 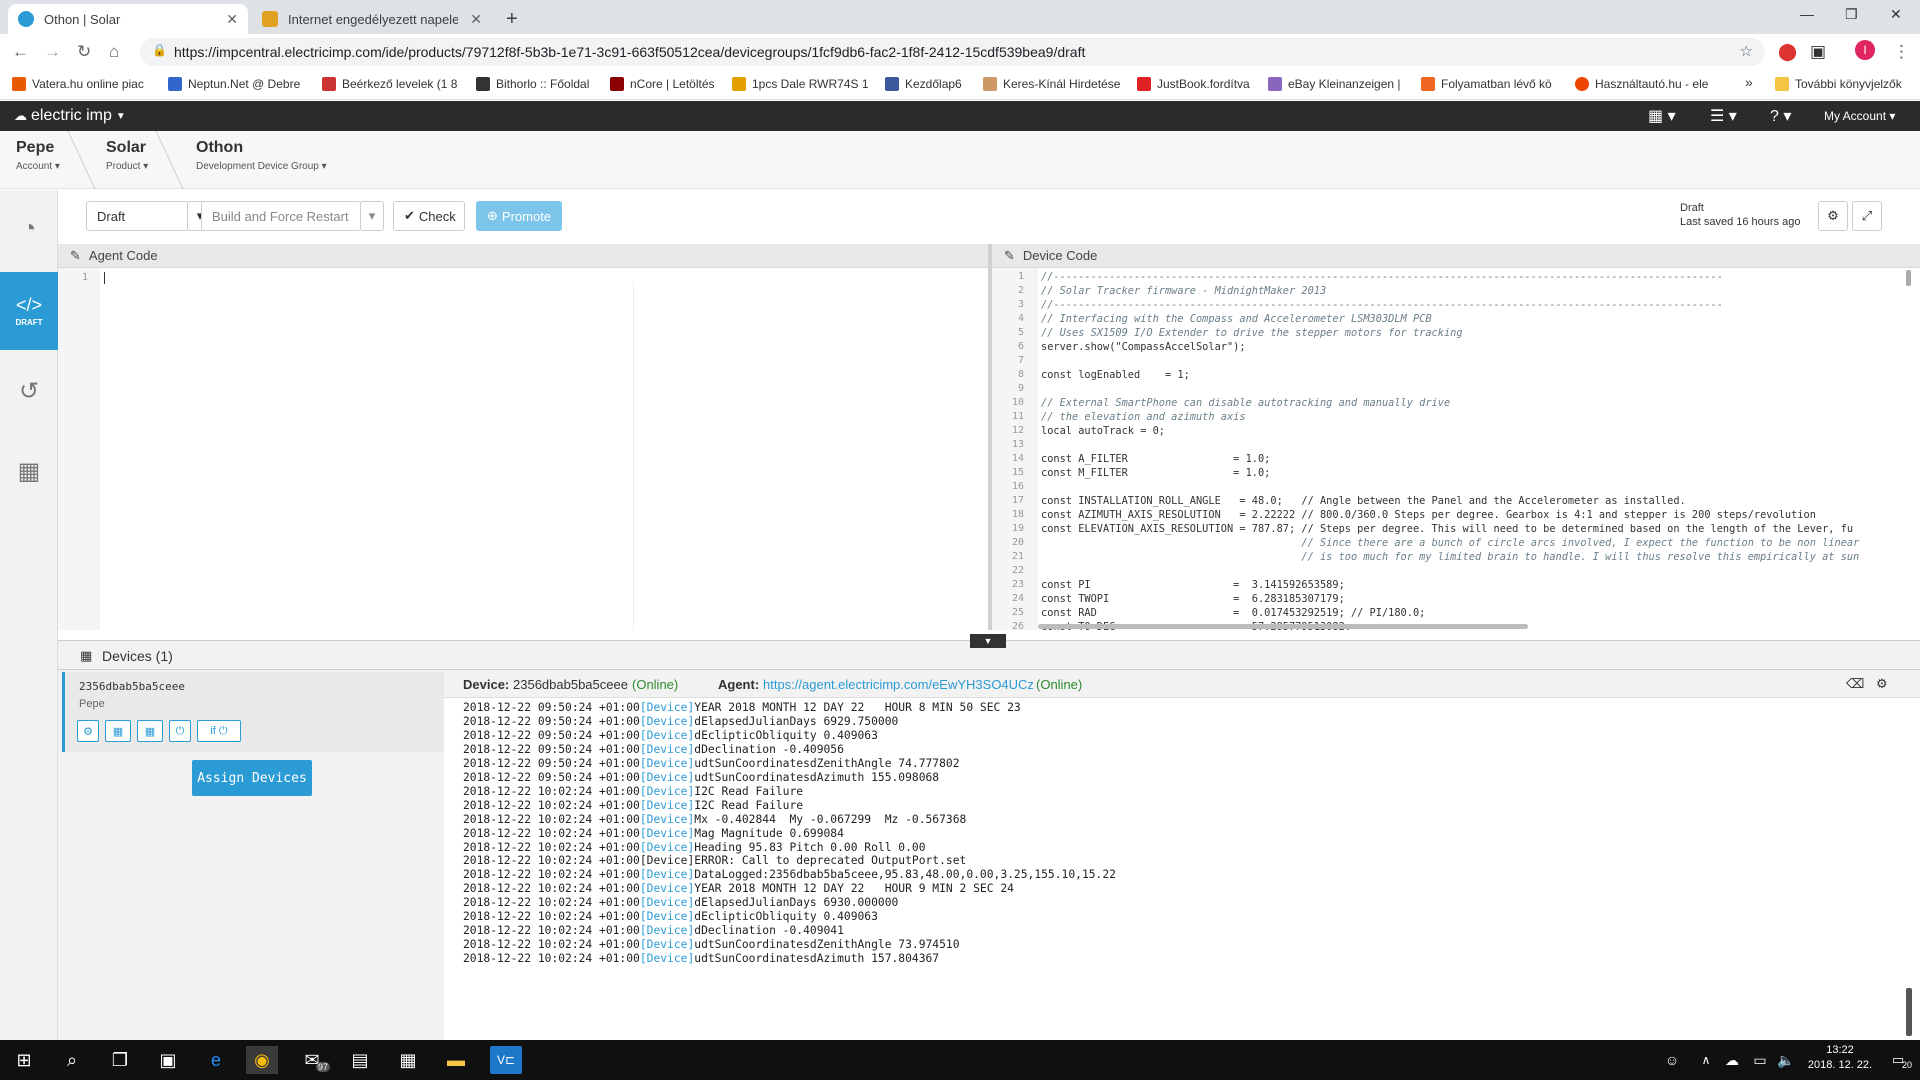 I want to click on line-number: 19, so click(x=1017, y=528).